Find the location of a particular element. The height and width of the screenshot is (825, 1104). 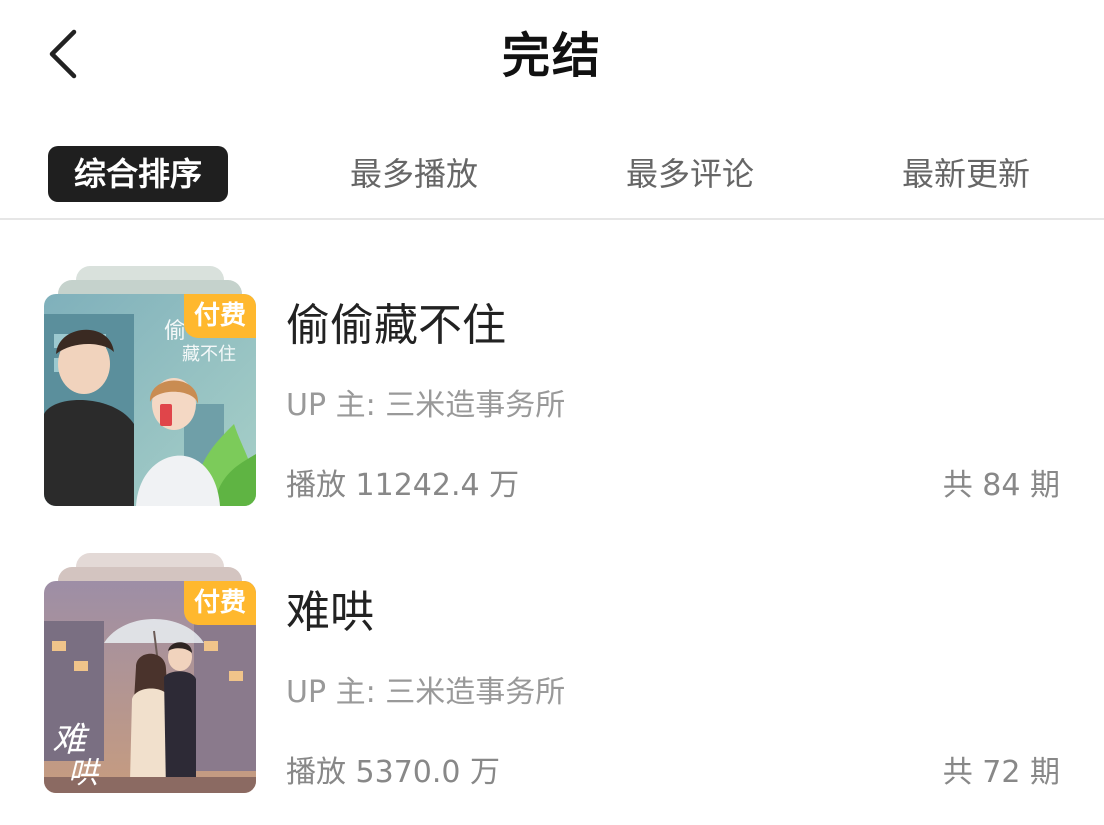

album-cover-stack: 偷 藏不住 付费 is located at coordinates (150, 386).